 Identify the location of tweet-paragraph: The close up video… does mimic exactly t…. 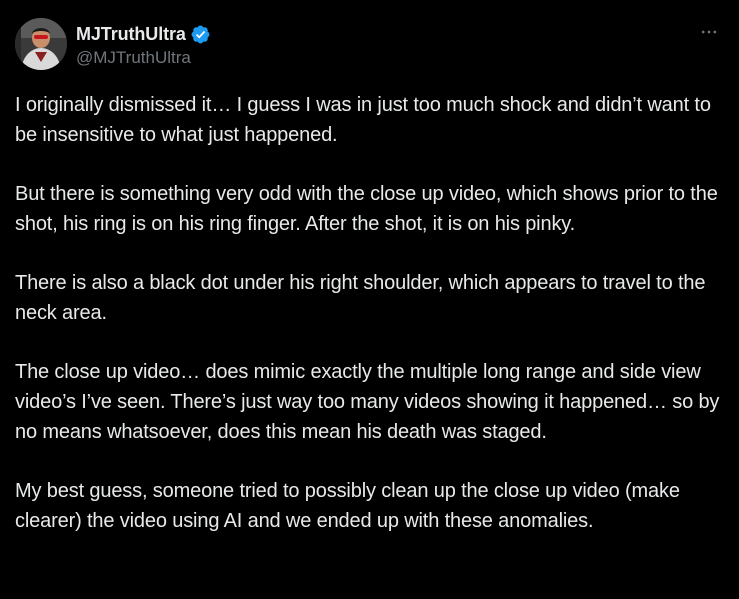
(367, 402).